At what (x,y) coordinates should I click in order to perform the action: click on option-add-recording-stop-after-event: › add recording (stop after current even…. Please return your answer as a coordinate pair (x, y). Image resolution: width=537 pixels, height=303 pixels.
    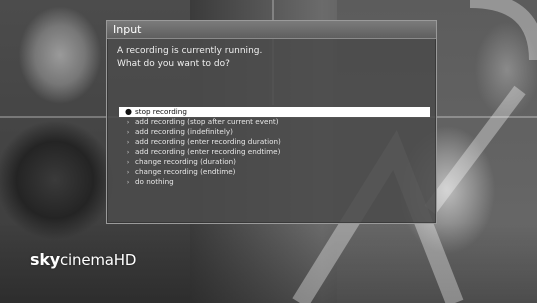
    Looking at the image, I should click on (274, 122).